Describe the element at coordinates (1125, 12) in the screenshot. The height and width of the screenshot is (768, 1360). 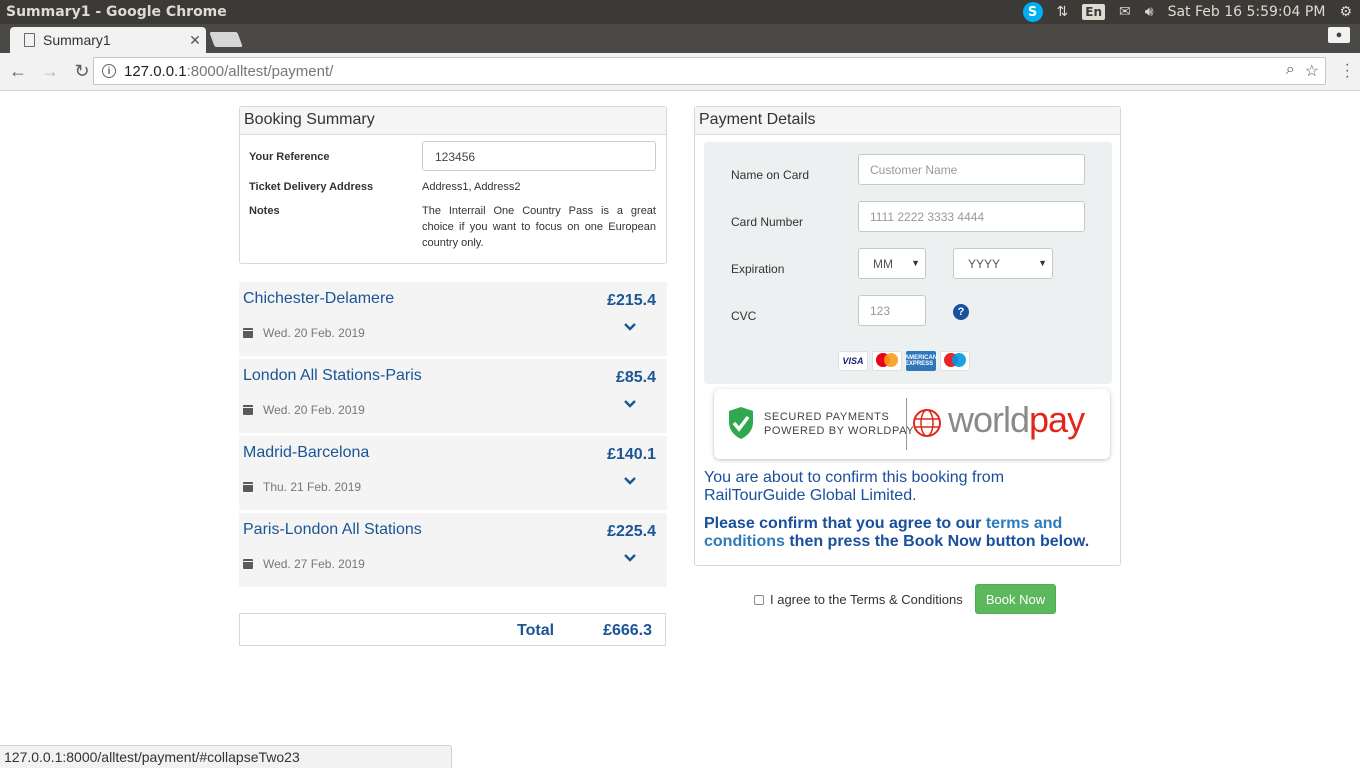
I see `mail-icon: ✉` at that location.